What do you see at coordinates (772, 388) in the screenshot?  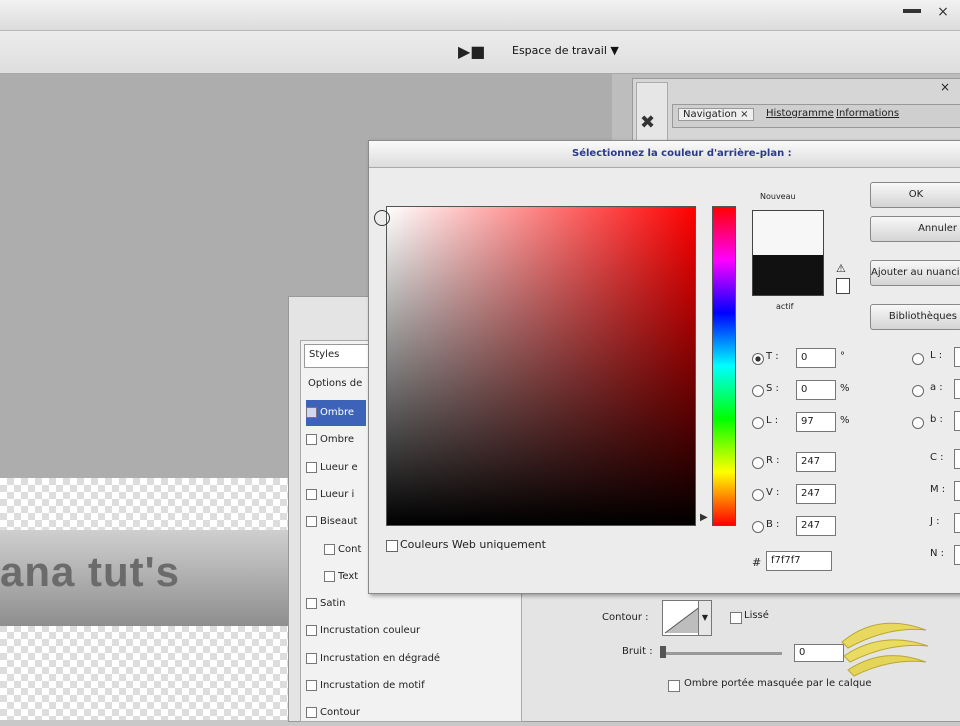 I see `color-field-label: S :` at bounding box center [772, 388].